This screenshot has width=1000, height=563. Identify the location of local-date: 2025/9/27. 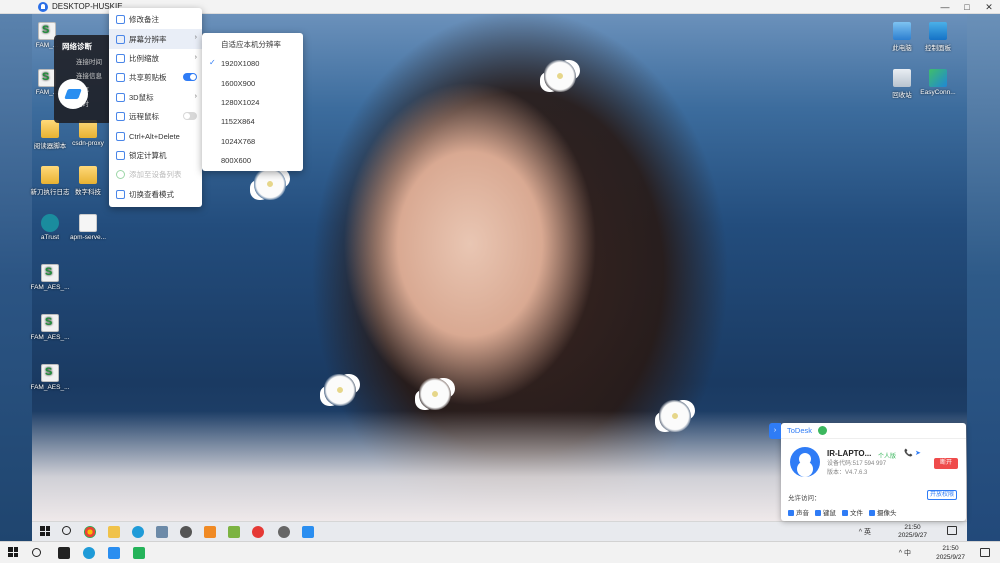
(950, 557).